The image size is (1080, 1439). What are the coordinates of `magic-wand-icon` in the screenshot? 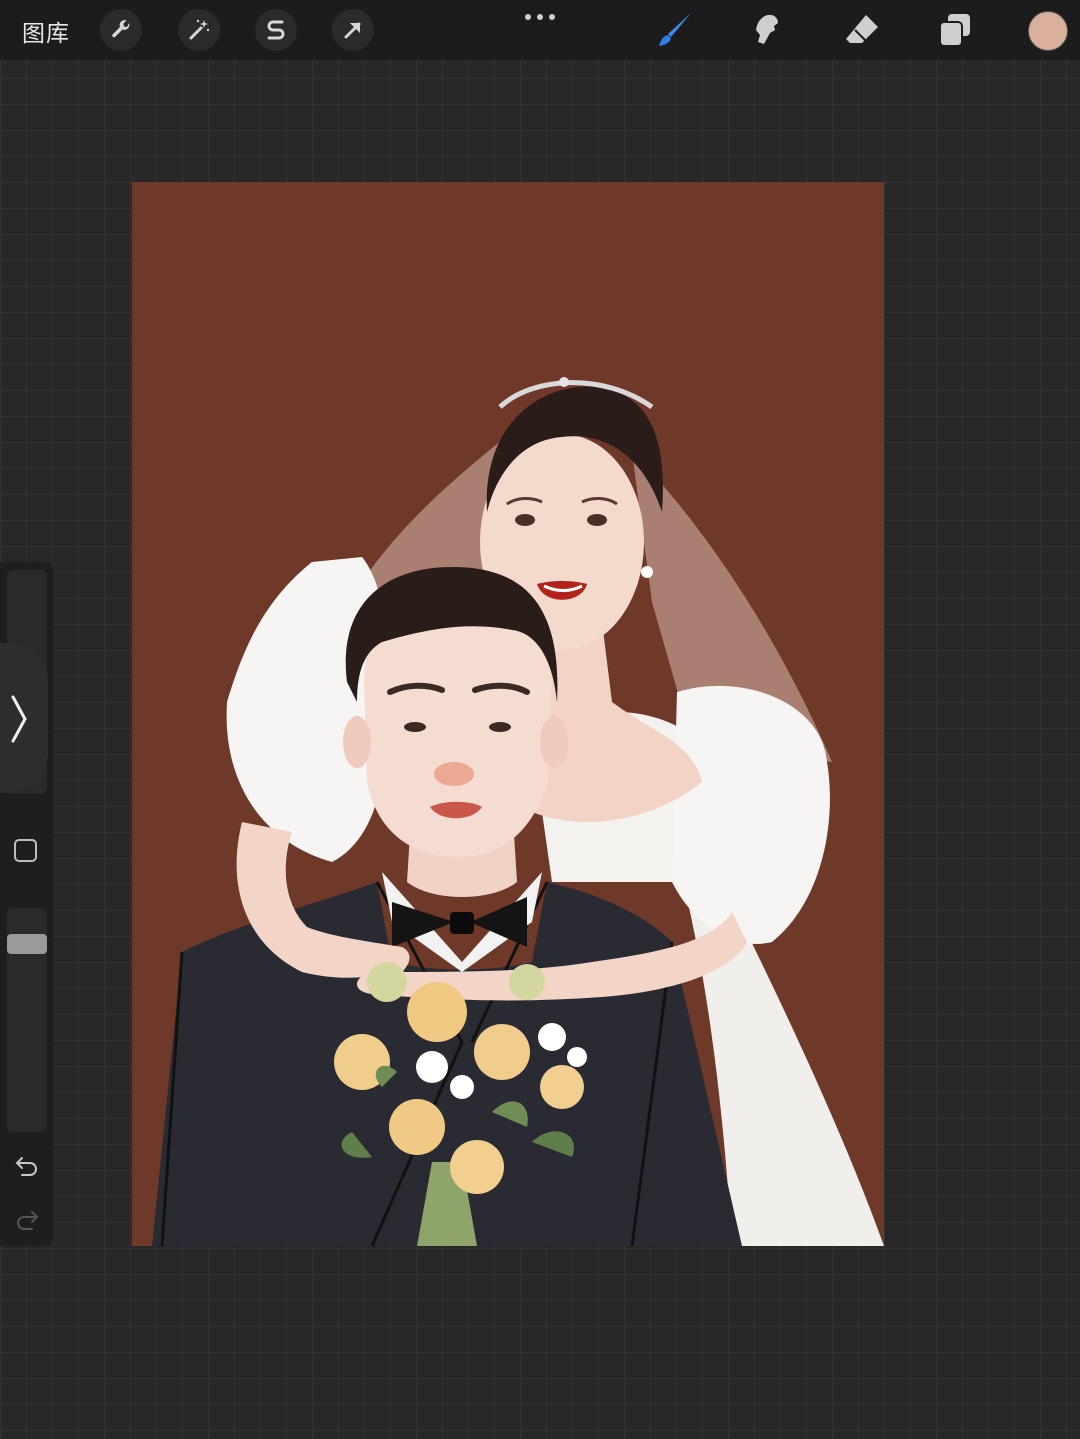 It's located at (199, 29).